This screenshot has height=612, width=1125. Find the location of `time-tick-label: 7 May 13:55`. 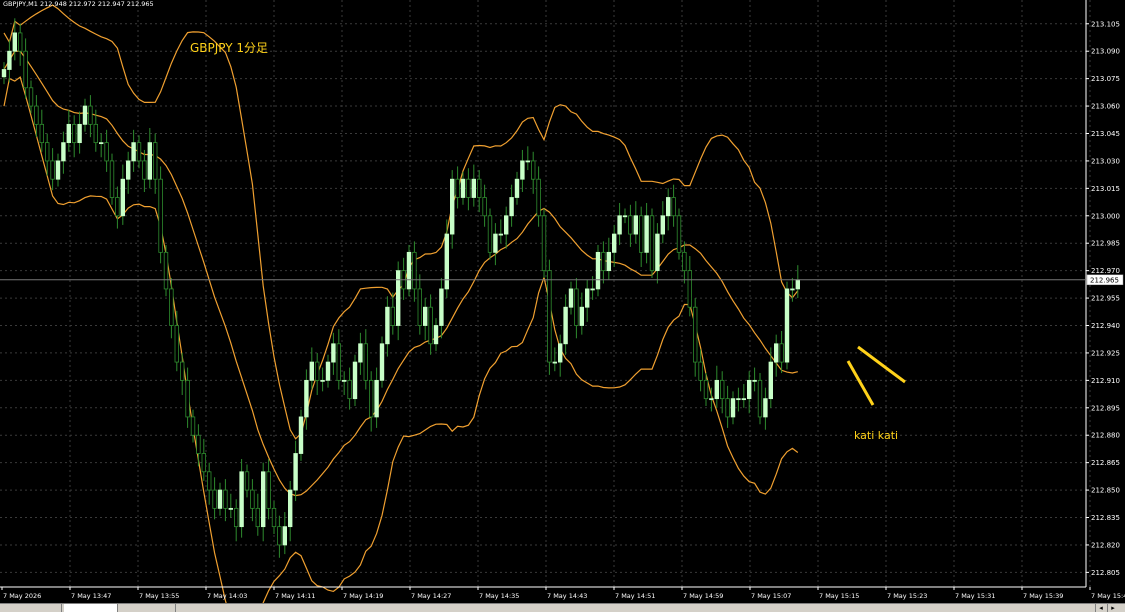

time-tick-label: 7 May 13:55 is located at coordinates (159, 596).